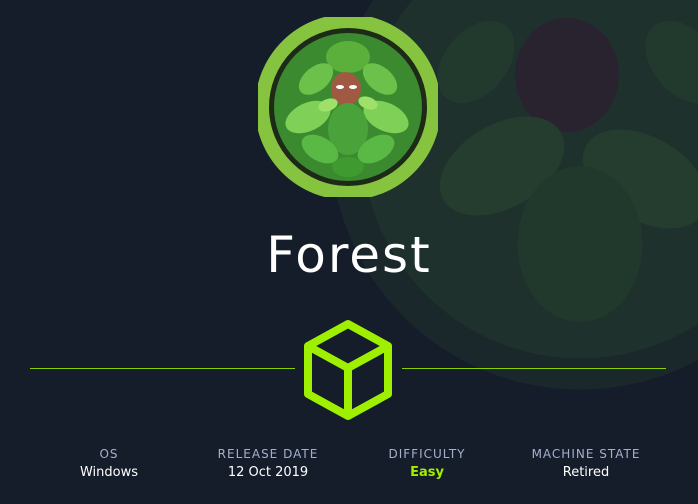  Describe the element at coordinates (348, 370) in the screenshot. I see `green-hexagon-box-icon` at that location.